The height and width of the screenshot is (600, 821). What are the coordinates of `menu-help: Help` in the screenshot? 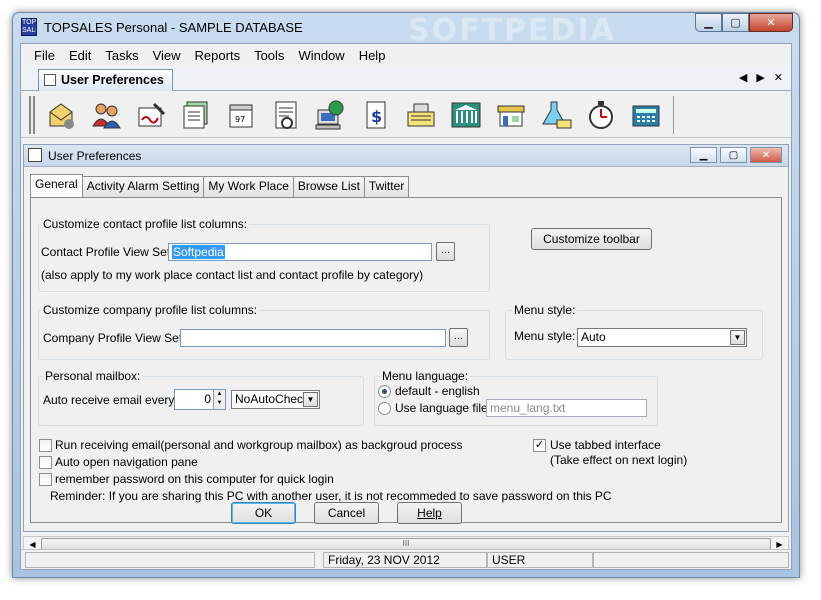 It's located at (372, 55).